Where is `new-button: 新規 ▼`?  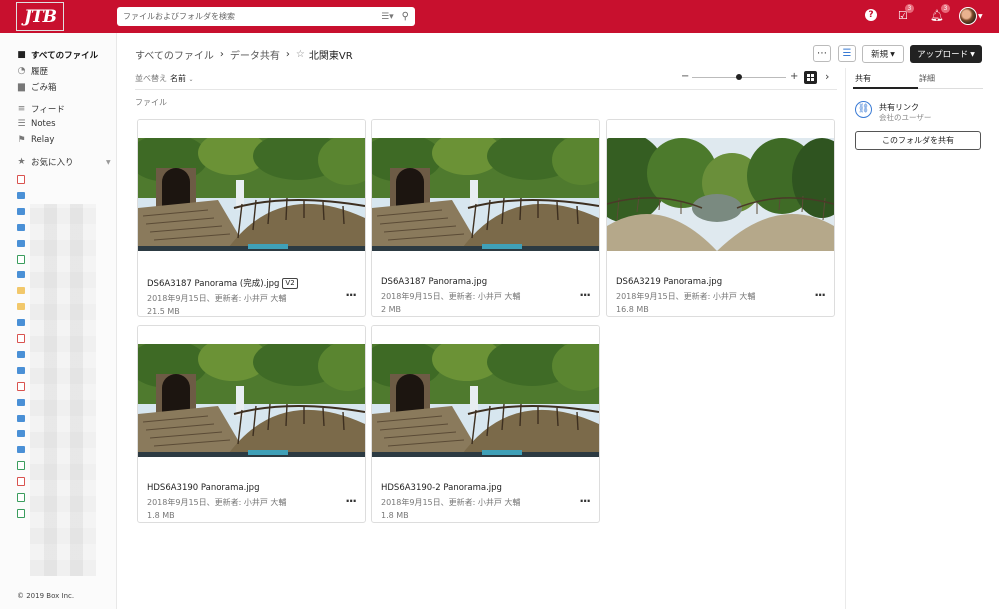 new-button: 新規 ▼ is located at coordinates (883, 54).